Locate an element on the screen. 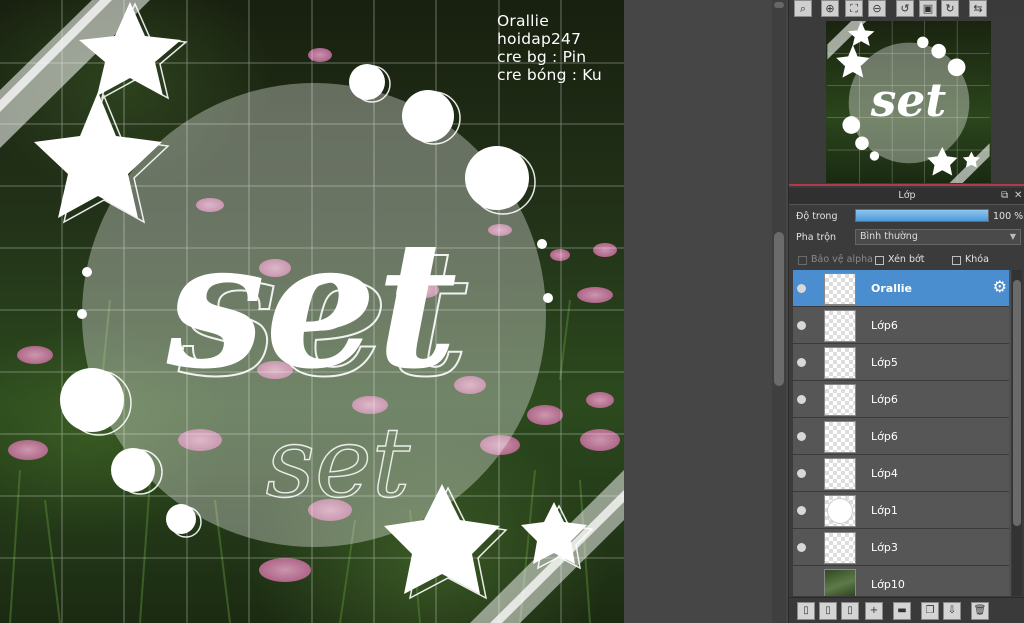 The width and height of the screenshot is (1024, 623). layer-list-scrollbar is located at coordinates (1017, 433).